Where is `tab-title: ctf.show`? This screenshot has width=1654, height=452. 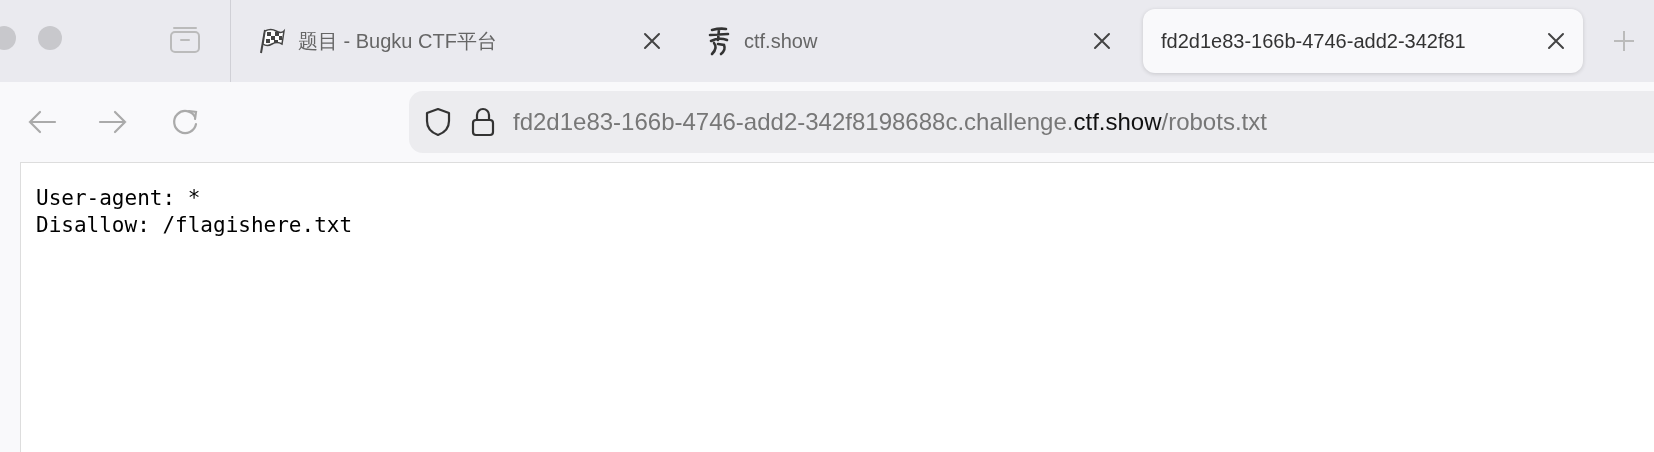 tab-title: ctf.show is located at coordinates (781, 41).